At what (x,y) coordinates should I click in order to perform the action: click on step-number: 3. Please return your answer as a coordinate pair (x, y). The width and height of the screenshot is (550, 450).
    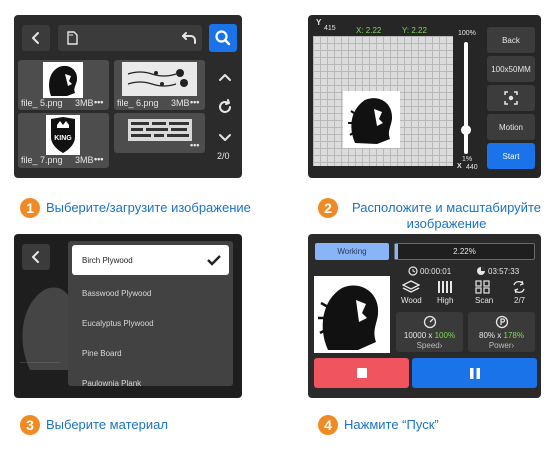
    Looking at the image, I should click on (30, 425).